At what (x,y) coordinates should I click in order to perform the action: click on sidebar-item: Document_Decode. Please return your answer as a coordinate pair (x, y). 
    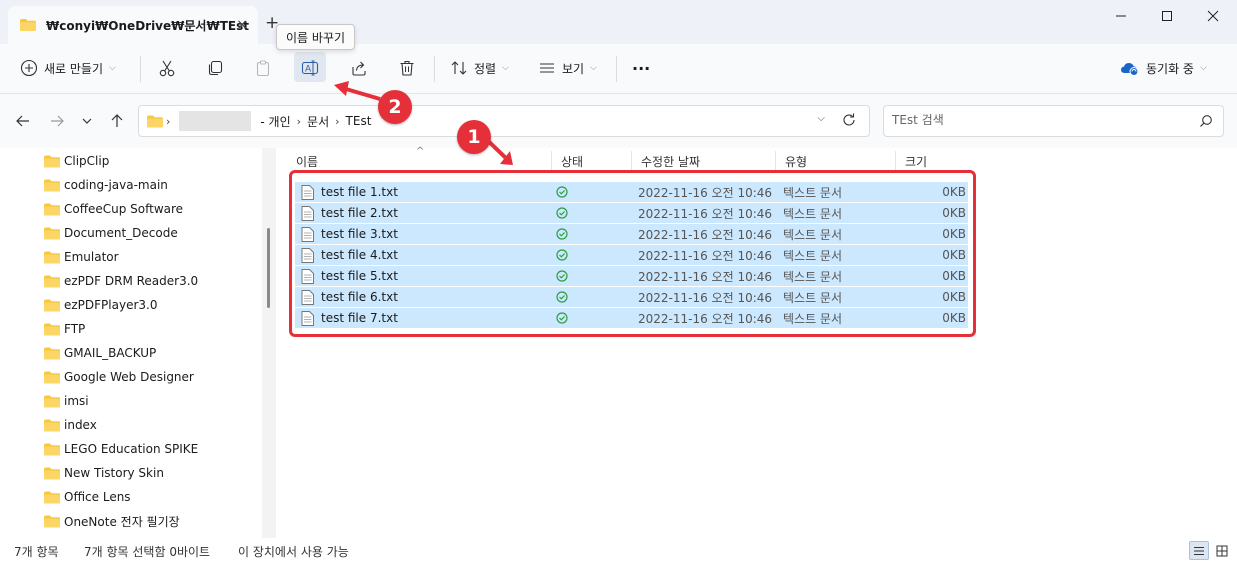
    Looking at the image, I should click on (111, 233).